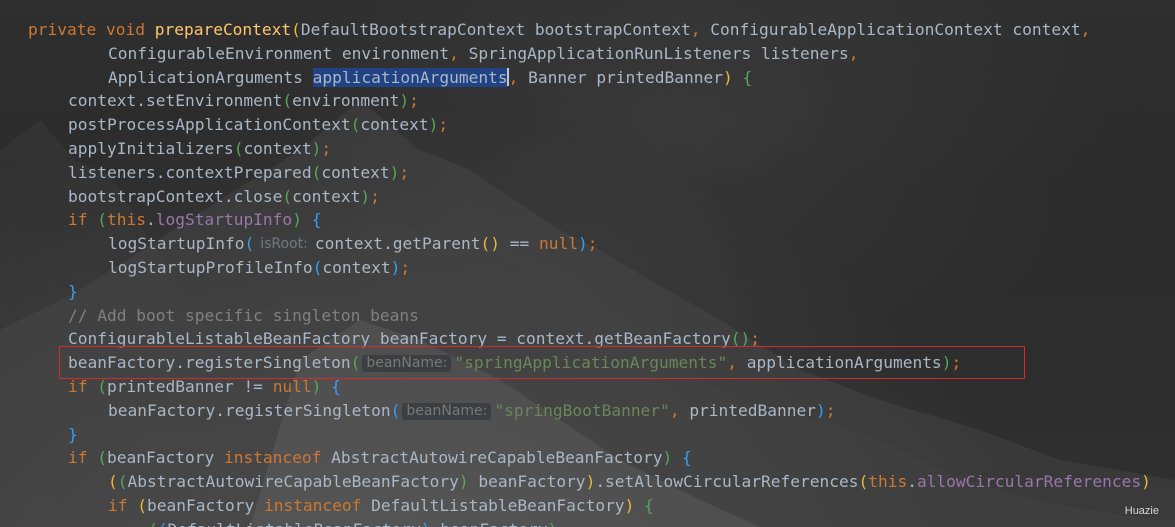  What do you see at coordinates (190, 172) in the screenshot?
I see `code-token: listeners.contextPrepared` at bounding box center [190, 172].